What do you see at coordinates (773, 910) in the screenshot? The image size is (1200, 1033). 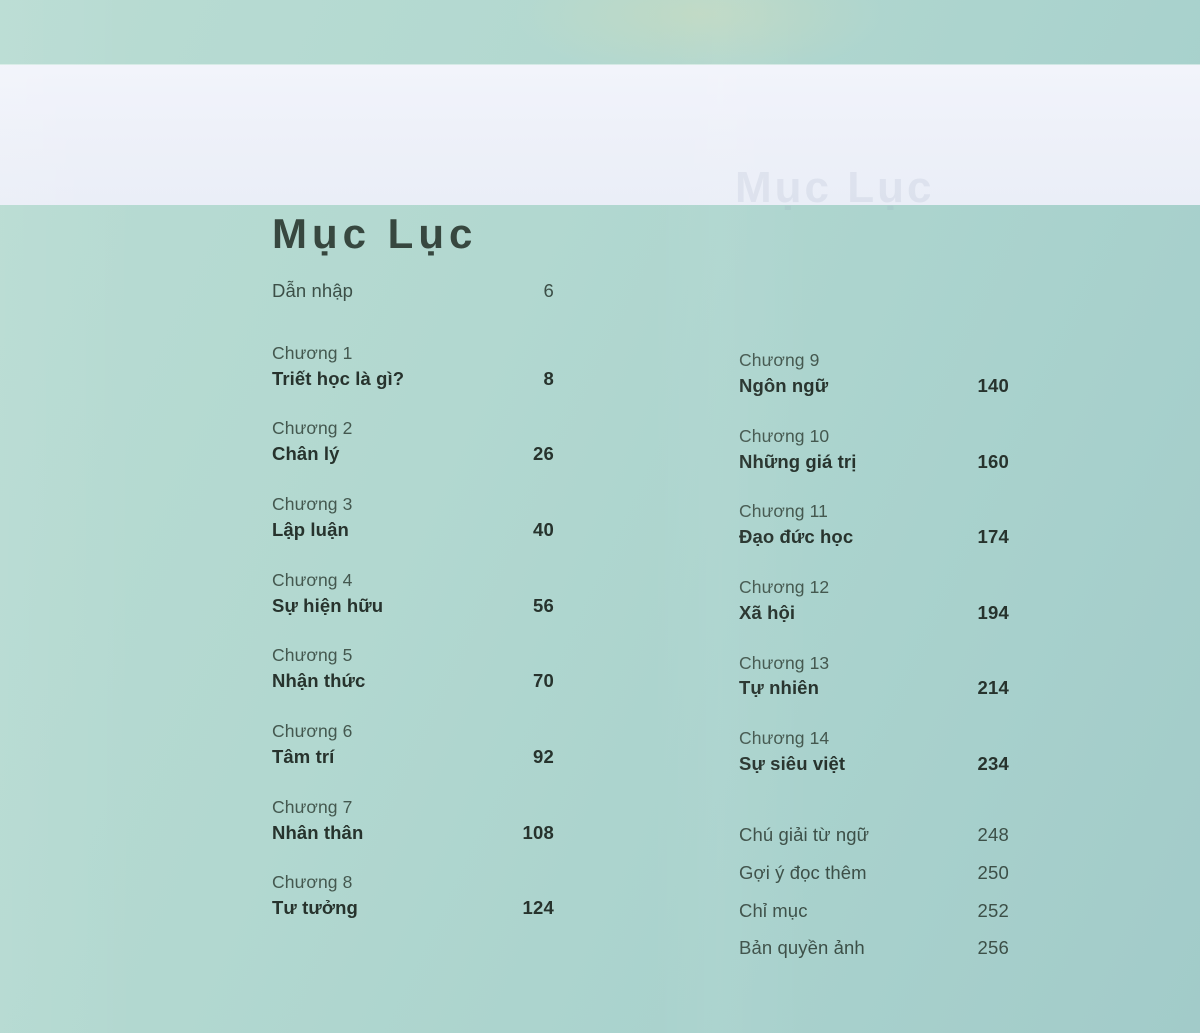 I see `toc-entry-title: Chỉ mục` at bounding box center [773, 910].